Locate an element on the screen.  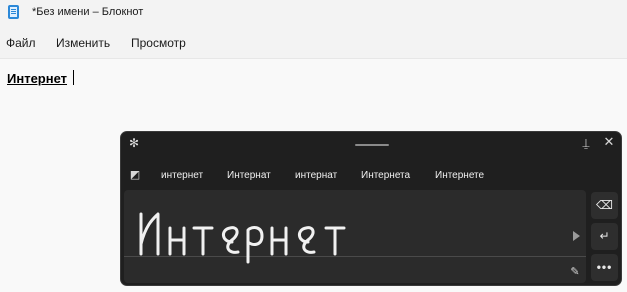
backspace-button: ⌫ is located at coordinates (604, 205).